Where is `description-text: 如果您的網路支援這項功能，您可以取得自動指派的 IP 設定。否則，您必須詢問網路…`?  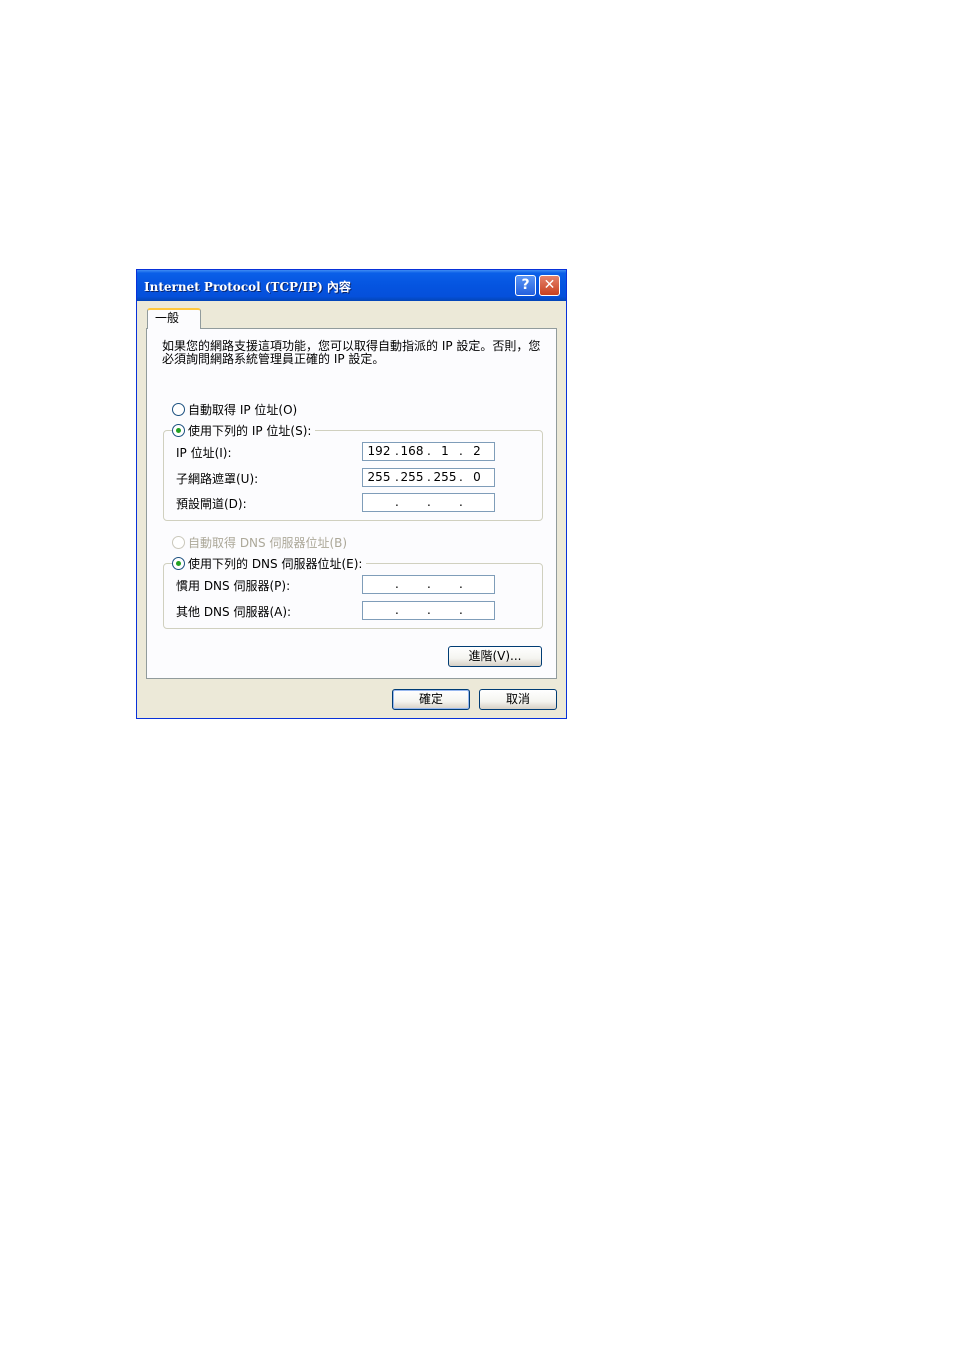
description-text: 如果您的網路支援這項功能，您可以取得自動指派的 IP 設定。否則，您必須詢問網路… is located at coordinates (351, 352).